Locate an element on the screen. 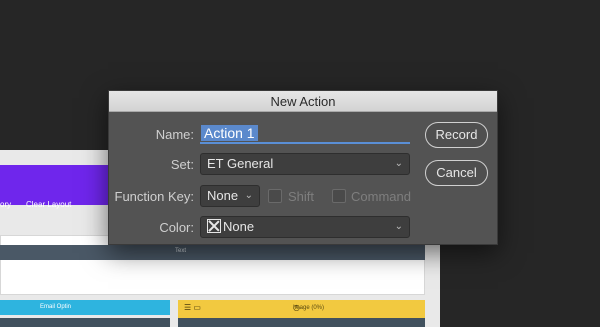  builder-tab-partial: ory is located at coordinates (5, 204).